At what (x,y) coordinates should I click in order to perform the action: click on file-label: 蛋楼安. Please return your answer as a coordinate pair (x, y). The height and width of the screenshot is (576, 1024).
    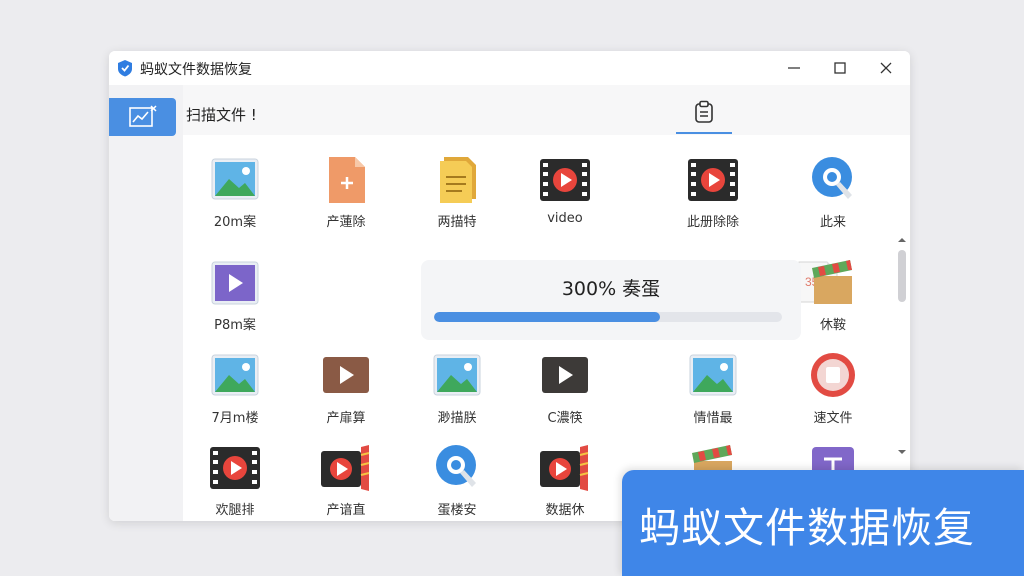
    Looking at the image, I should click on (457, 510).